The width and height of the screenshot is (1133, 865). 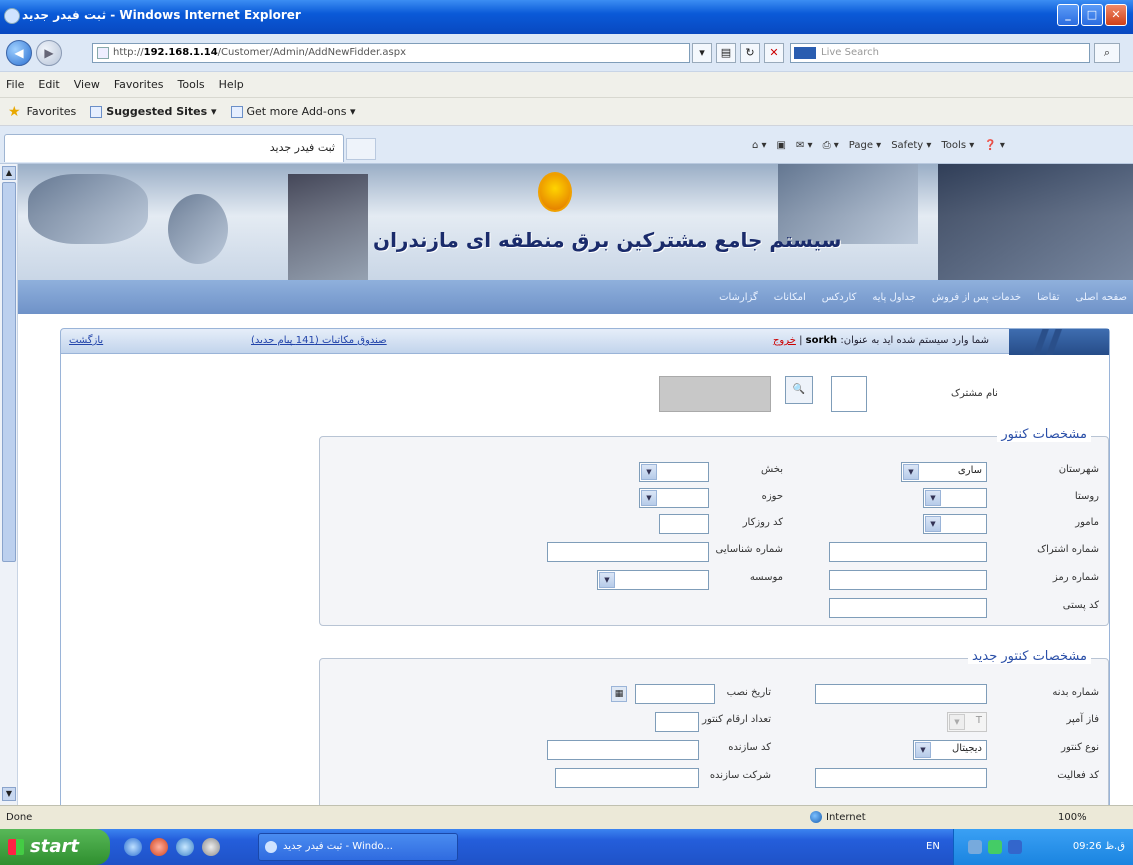 I want to click on lookup-icon: 🔍, so click(x=799, y=390).